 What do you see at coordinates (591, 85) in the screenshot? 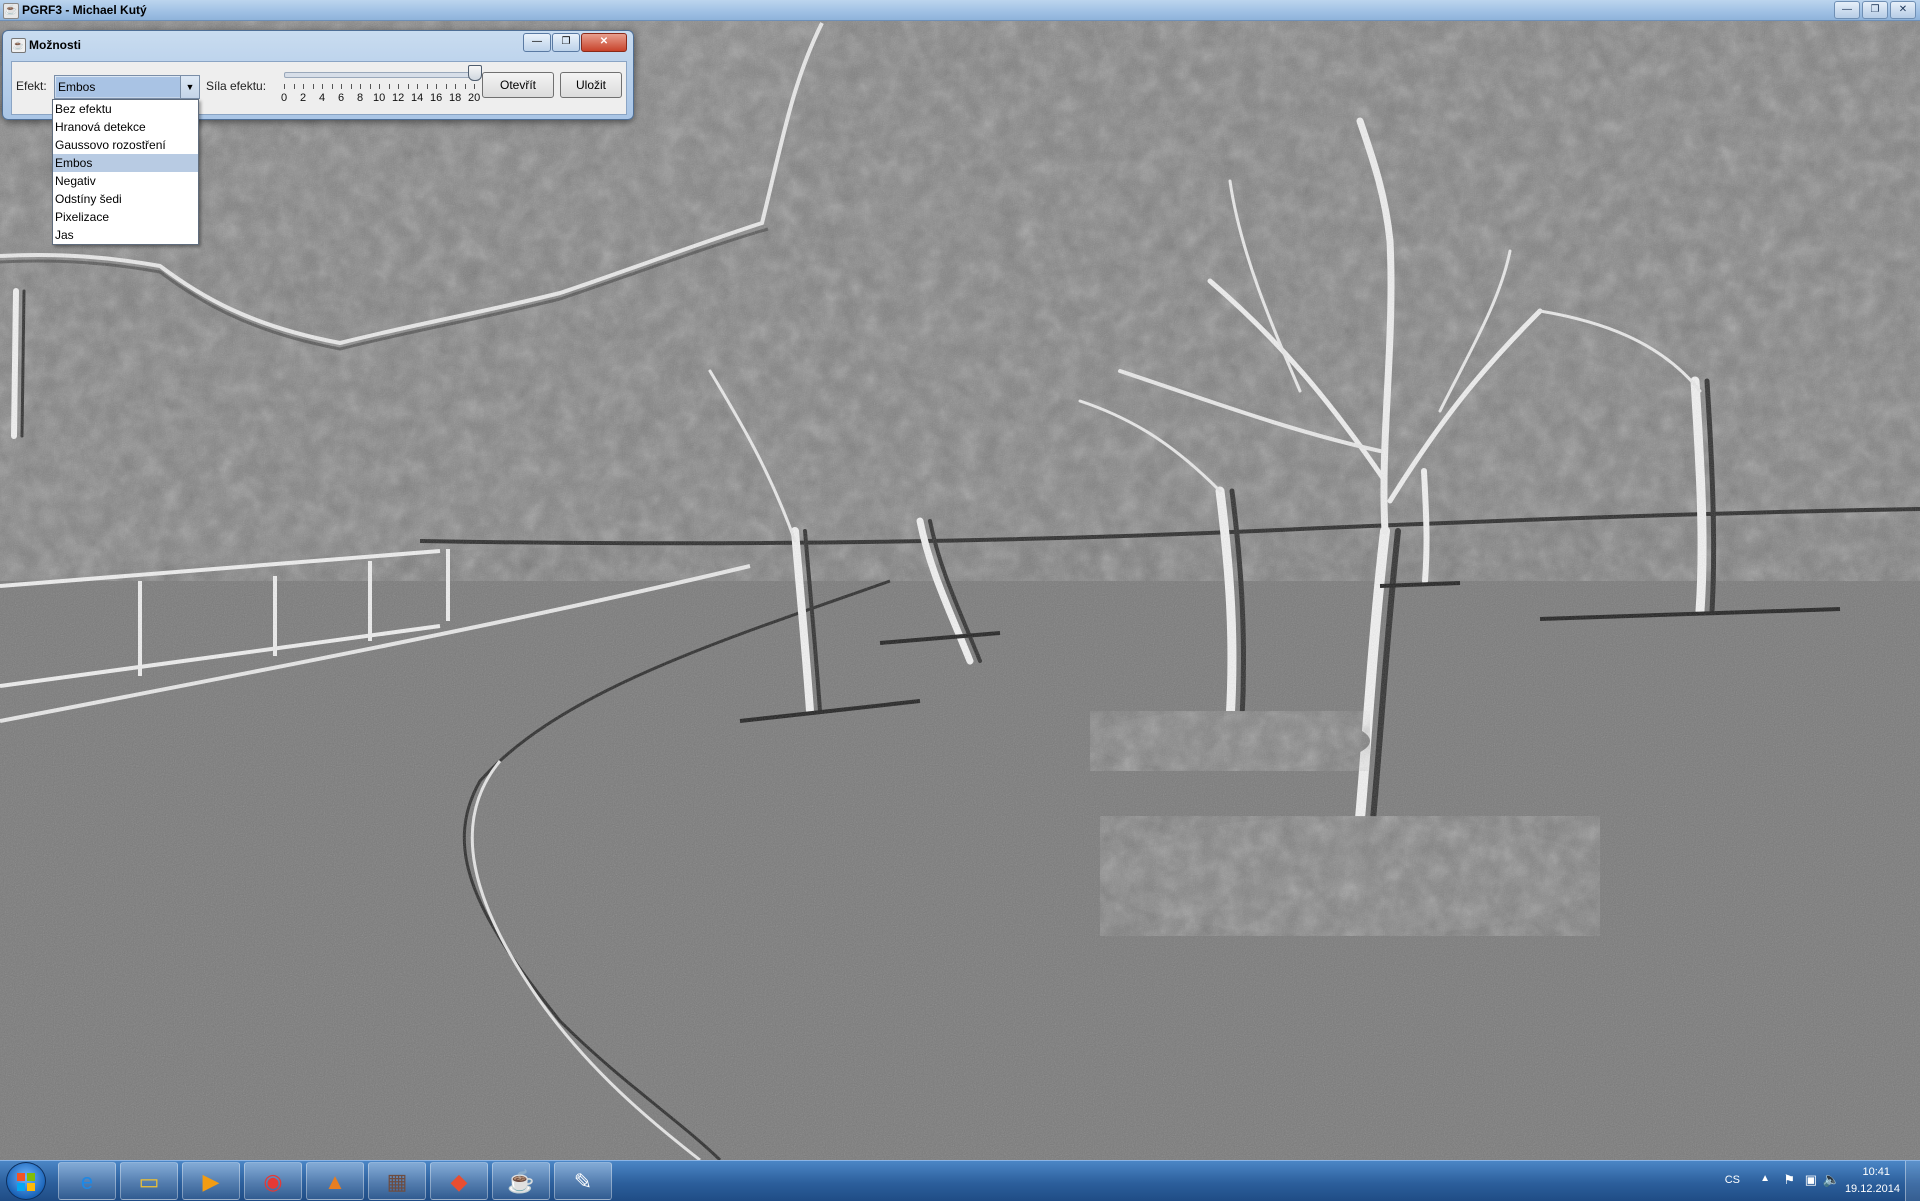
I see `save-button: Uložit` at bounding box center [591, 85].